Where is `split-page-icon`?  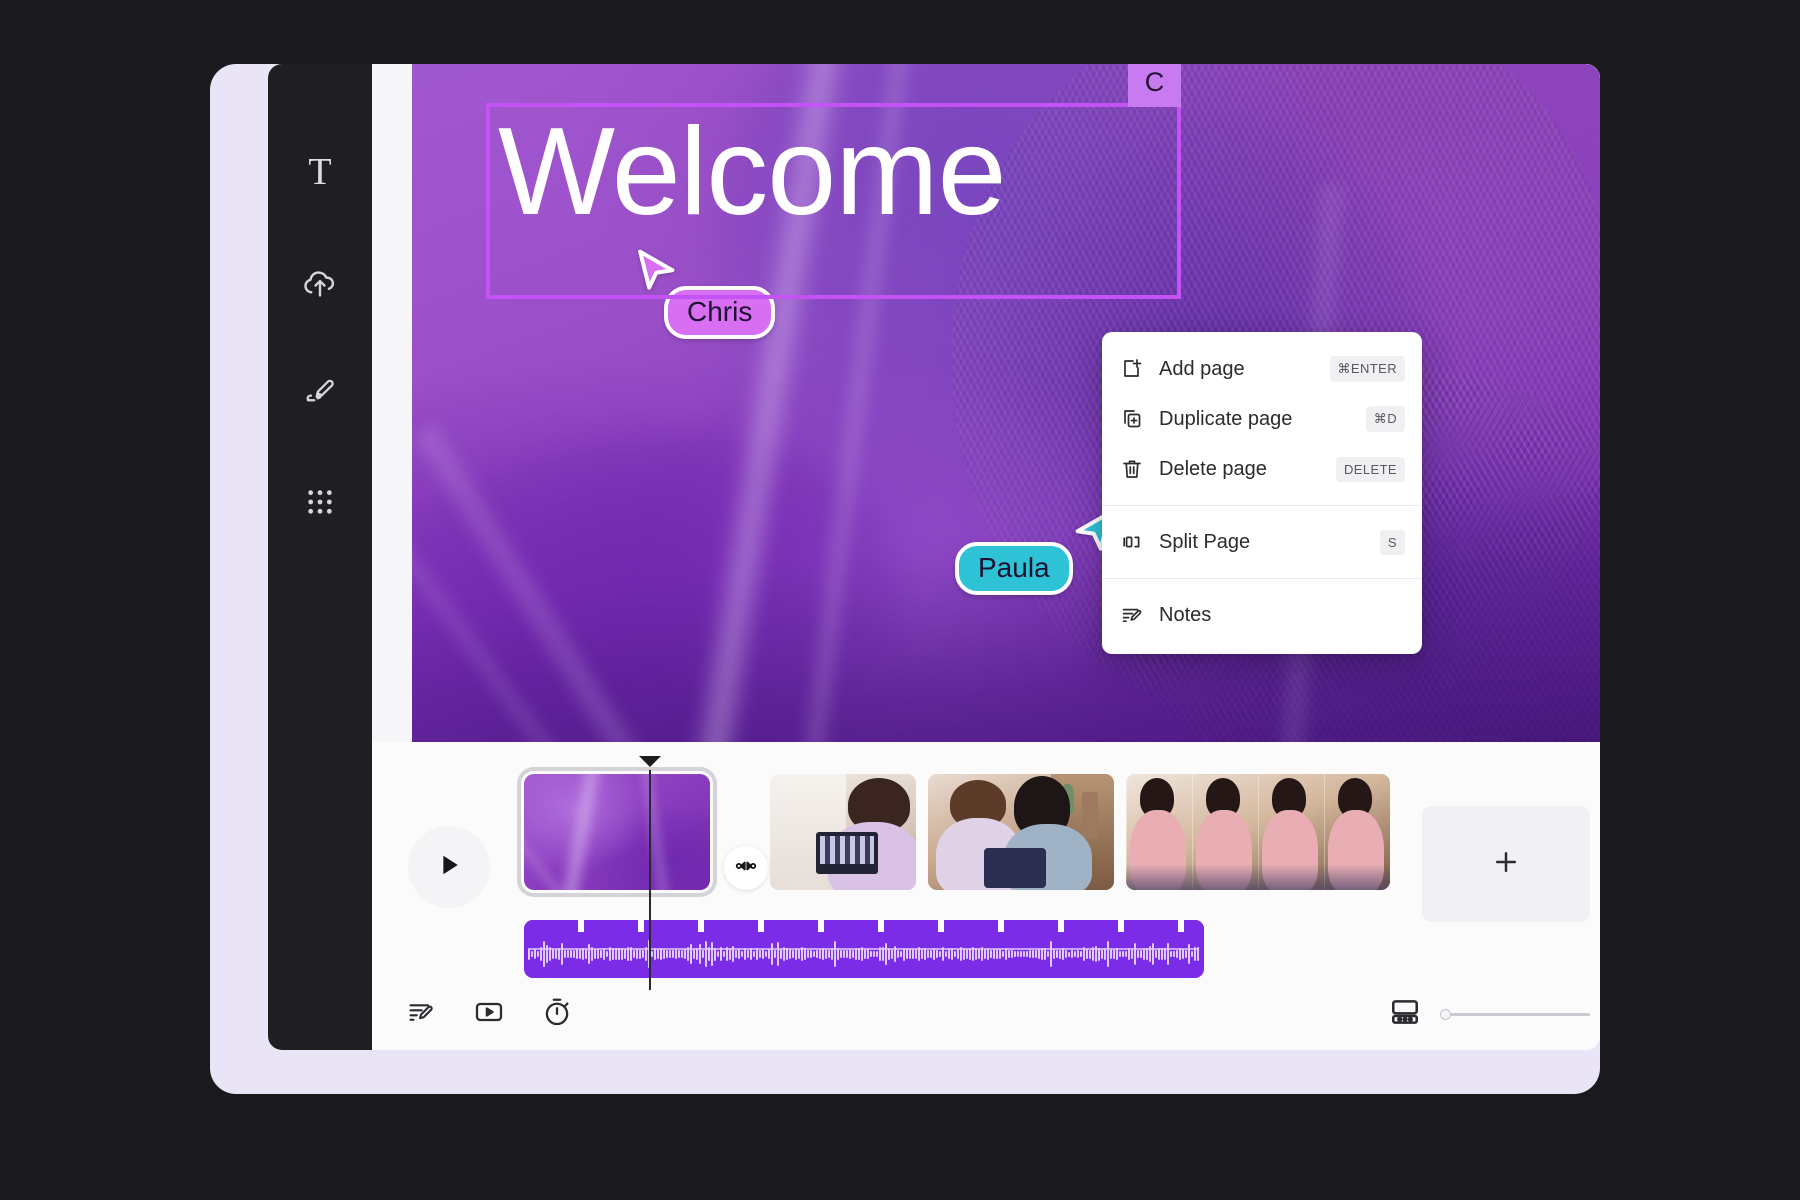
split-page-icon is located at coordinates (1132, 542).